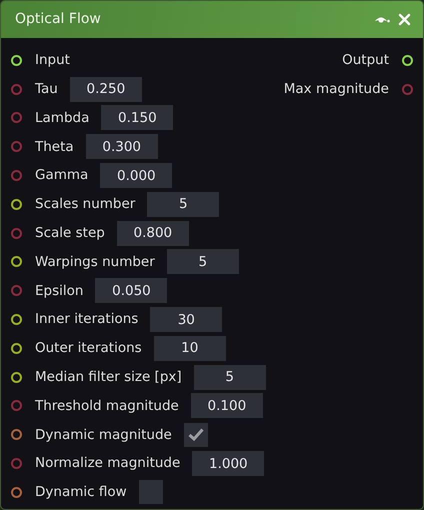 The height and width of the screenshot is (510, 424). I want to click on pin-label: Epsilon, so click(59, 291).